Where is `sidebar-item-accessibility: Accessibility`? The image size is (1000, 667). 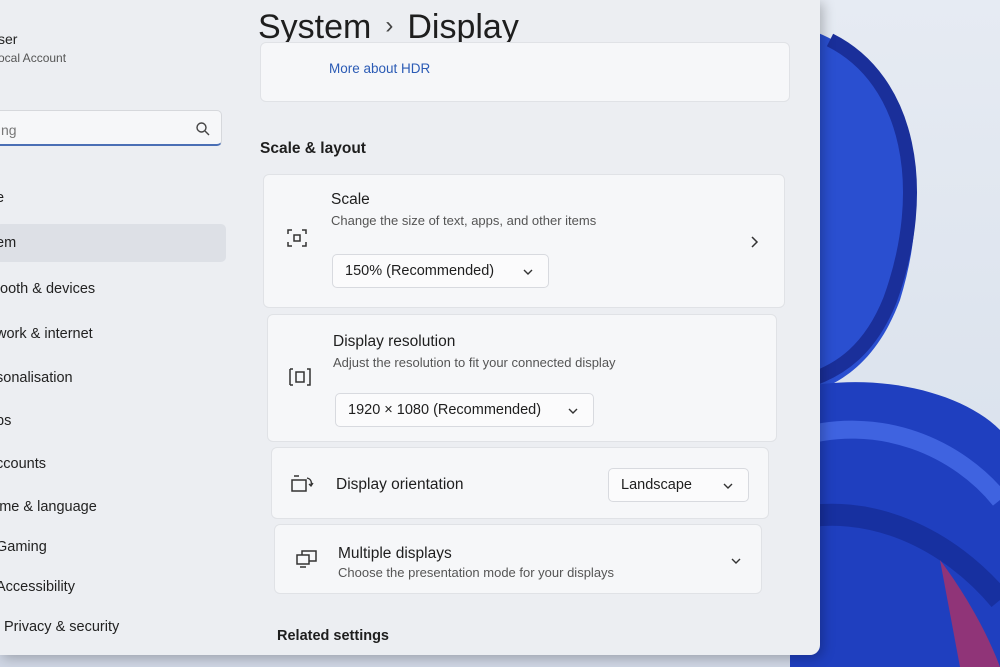
sidebar-item-accessibility: Accessibility is located at coordinates (113, 587).